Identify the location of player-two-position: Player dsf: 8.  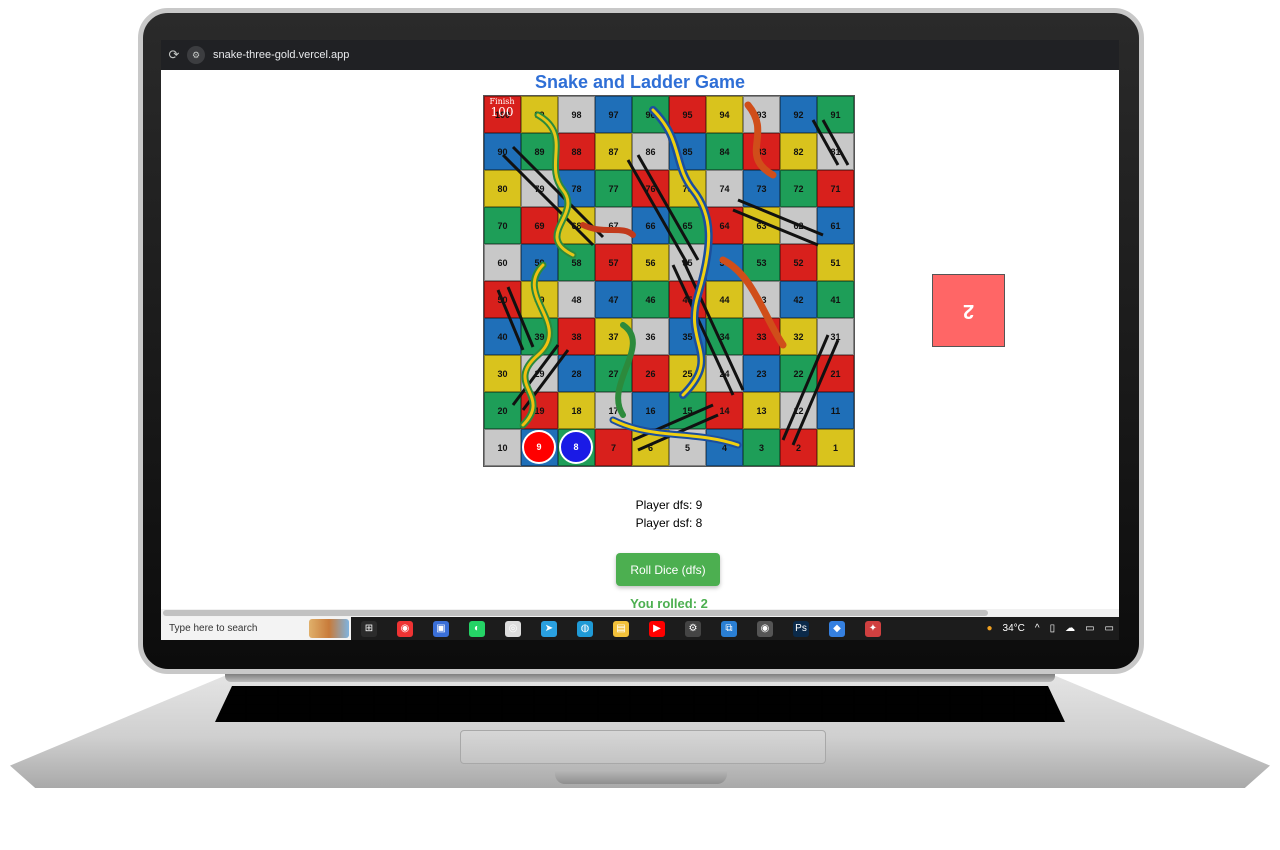
(669, 523).